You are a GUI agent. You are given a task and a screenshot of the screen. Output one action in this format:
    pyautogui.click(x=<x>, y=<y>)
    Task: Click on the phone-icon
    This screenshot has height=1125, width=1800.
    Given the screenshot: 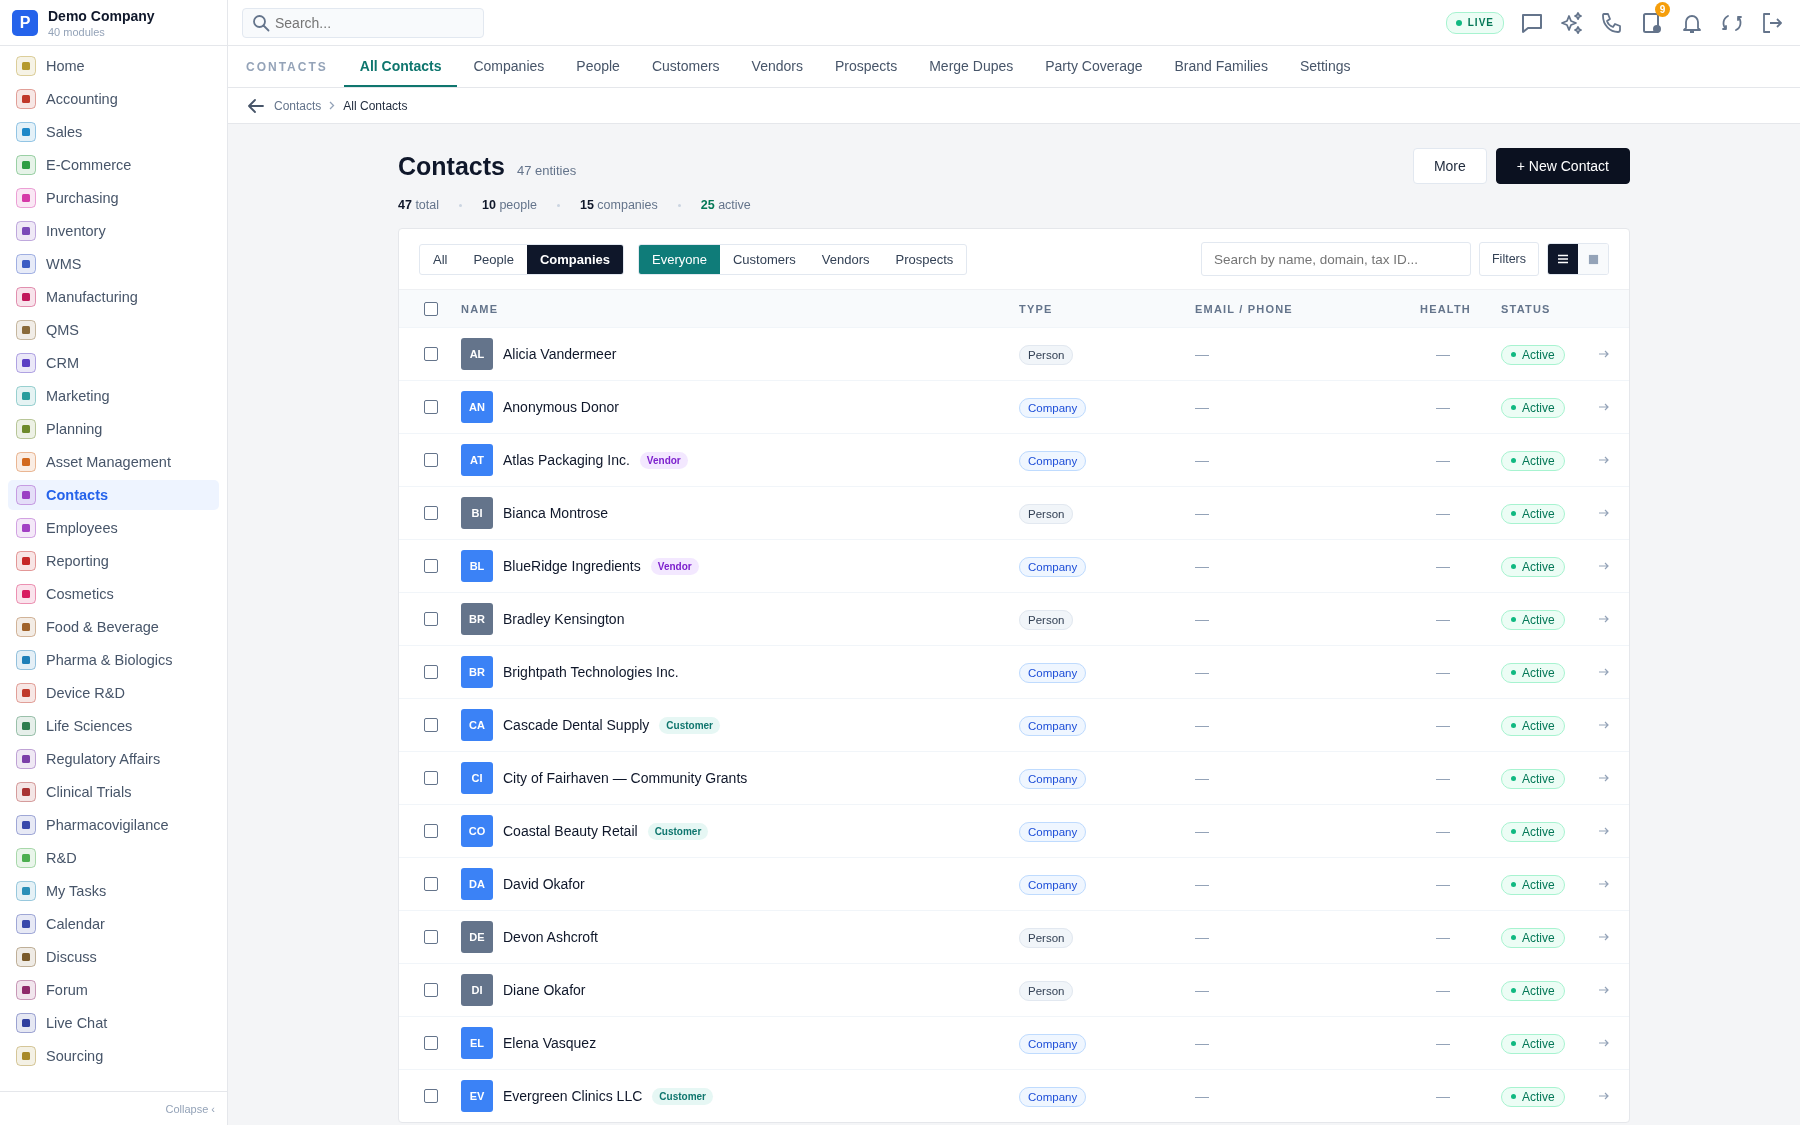 What is the action you would take?
    pyautogui.click(x=1612, y=22)
    